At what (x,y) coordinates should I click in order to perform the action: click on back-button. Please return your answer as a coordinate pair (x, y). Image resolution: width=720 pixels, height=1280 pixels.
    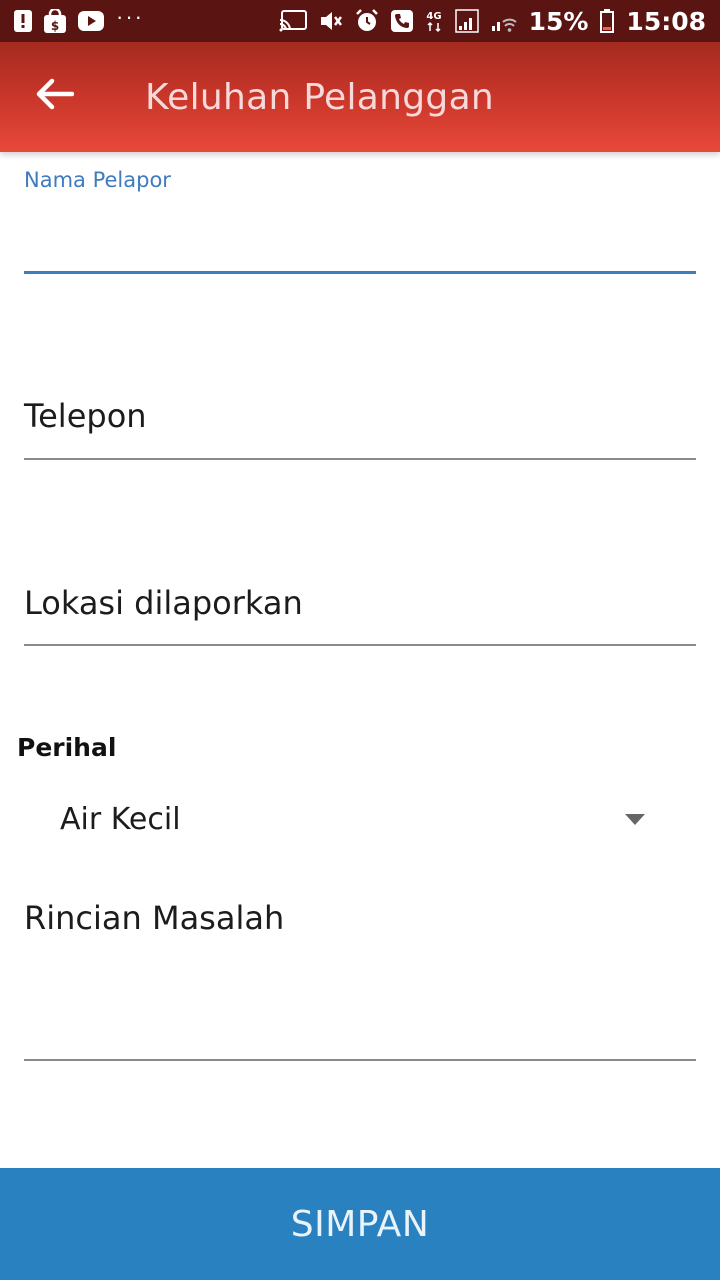
    Looking at the image, I should click on (54, 96).